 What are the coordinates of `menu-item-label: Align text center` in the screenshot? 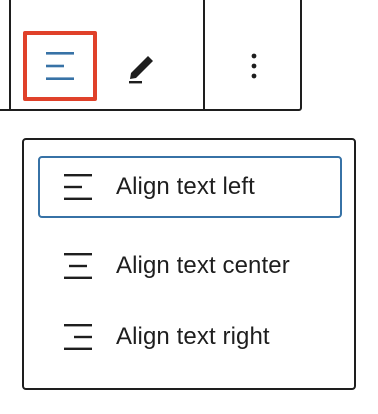 It's located at (203, 265).